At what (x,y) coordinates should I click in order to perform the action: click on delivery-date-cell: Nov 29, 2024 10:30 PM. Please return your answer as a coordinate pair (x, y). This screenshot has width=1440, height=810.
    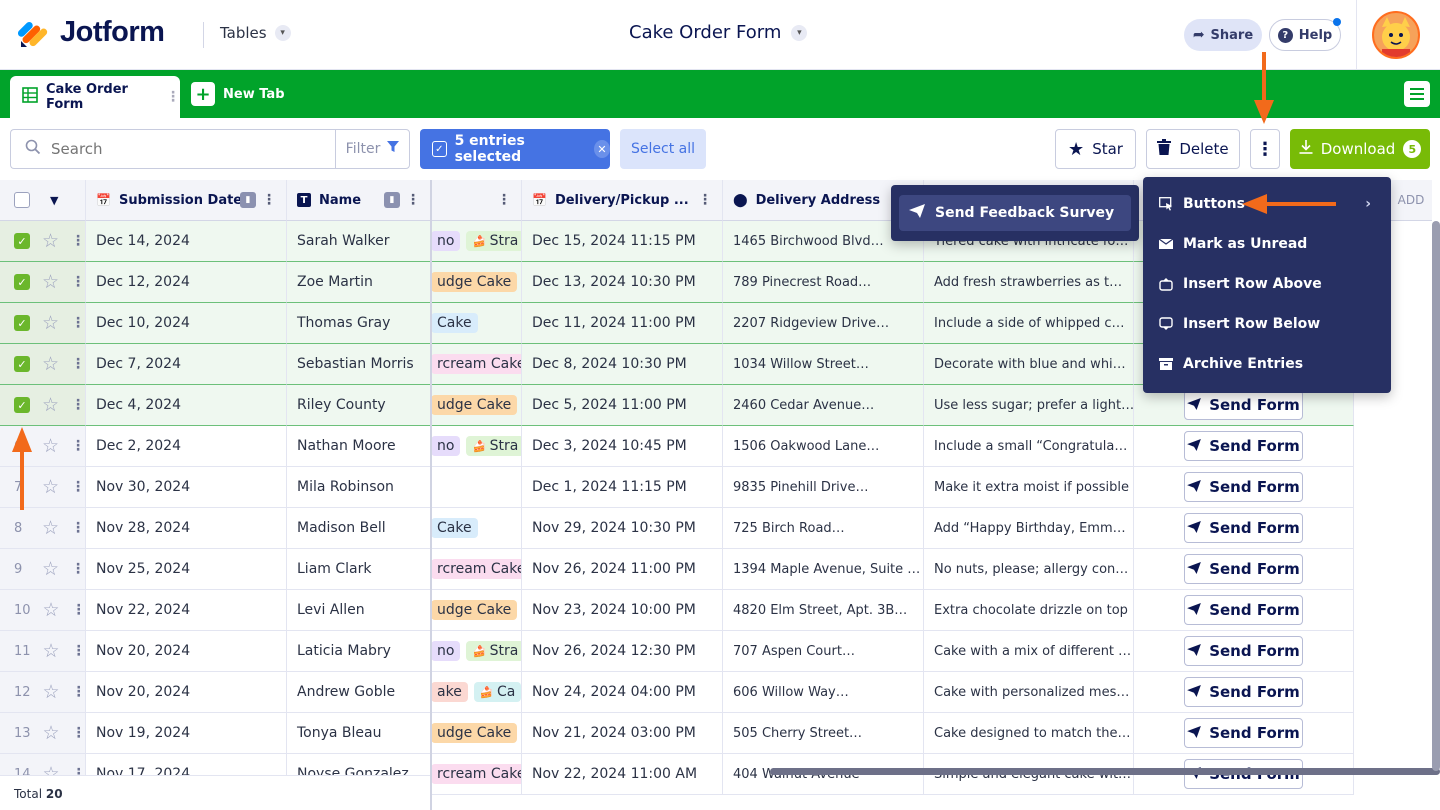
    Looking at the image, I should click on (622, 528).